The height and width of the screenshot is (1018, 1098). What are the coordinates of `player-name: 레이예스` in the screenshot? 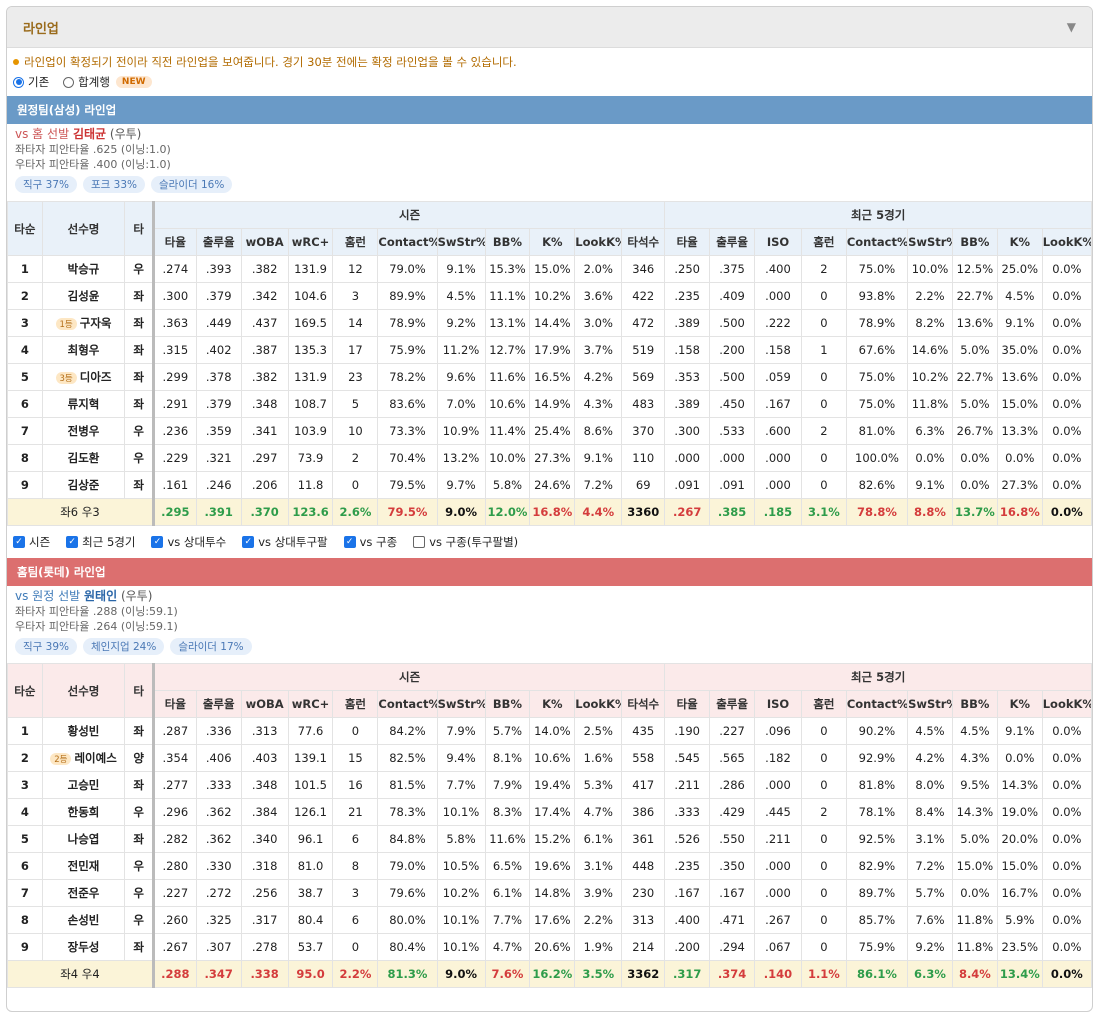 It's located at (95, 758).